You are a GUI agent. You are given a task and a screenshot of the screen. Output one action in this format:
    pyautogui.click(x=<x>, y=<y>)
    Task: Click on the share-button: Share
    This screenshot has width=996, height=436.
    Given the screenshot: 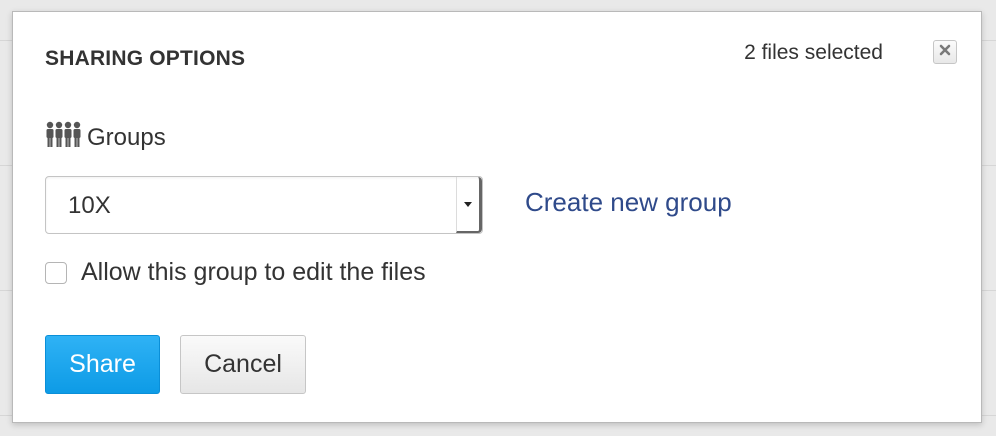 What is the action you would take?
    pyautogui.click(x=102, y=364)
    